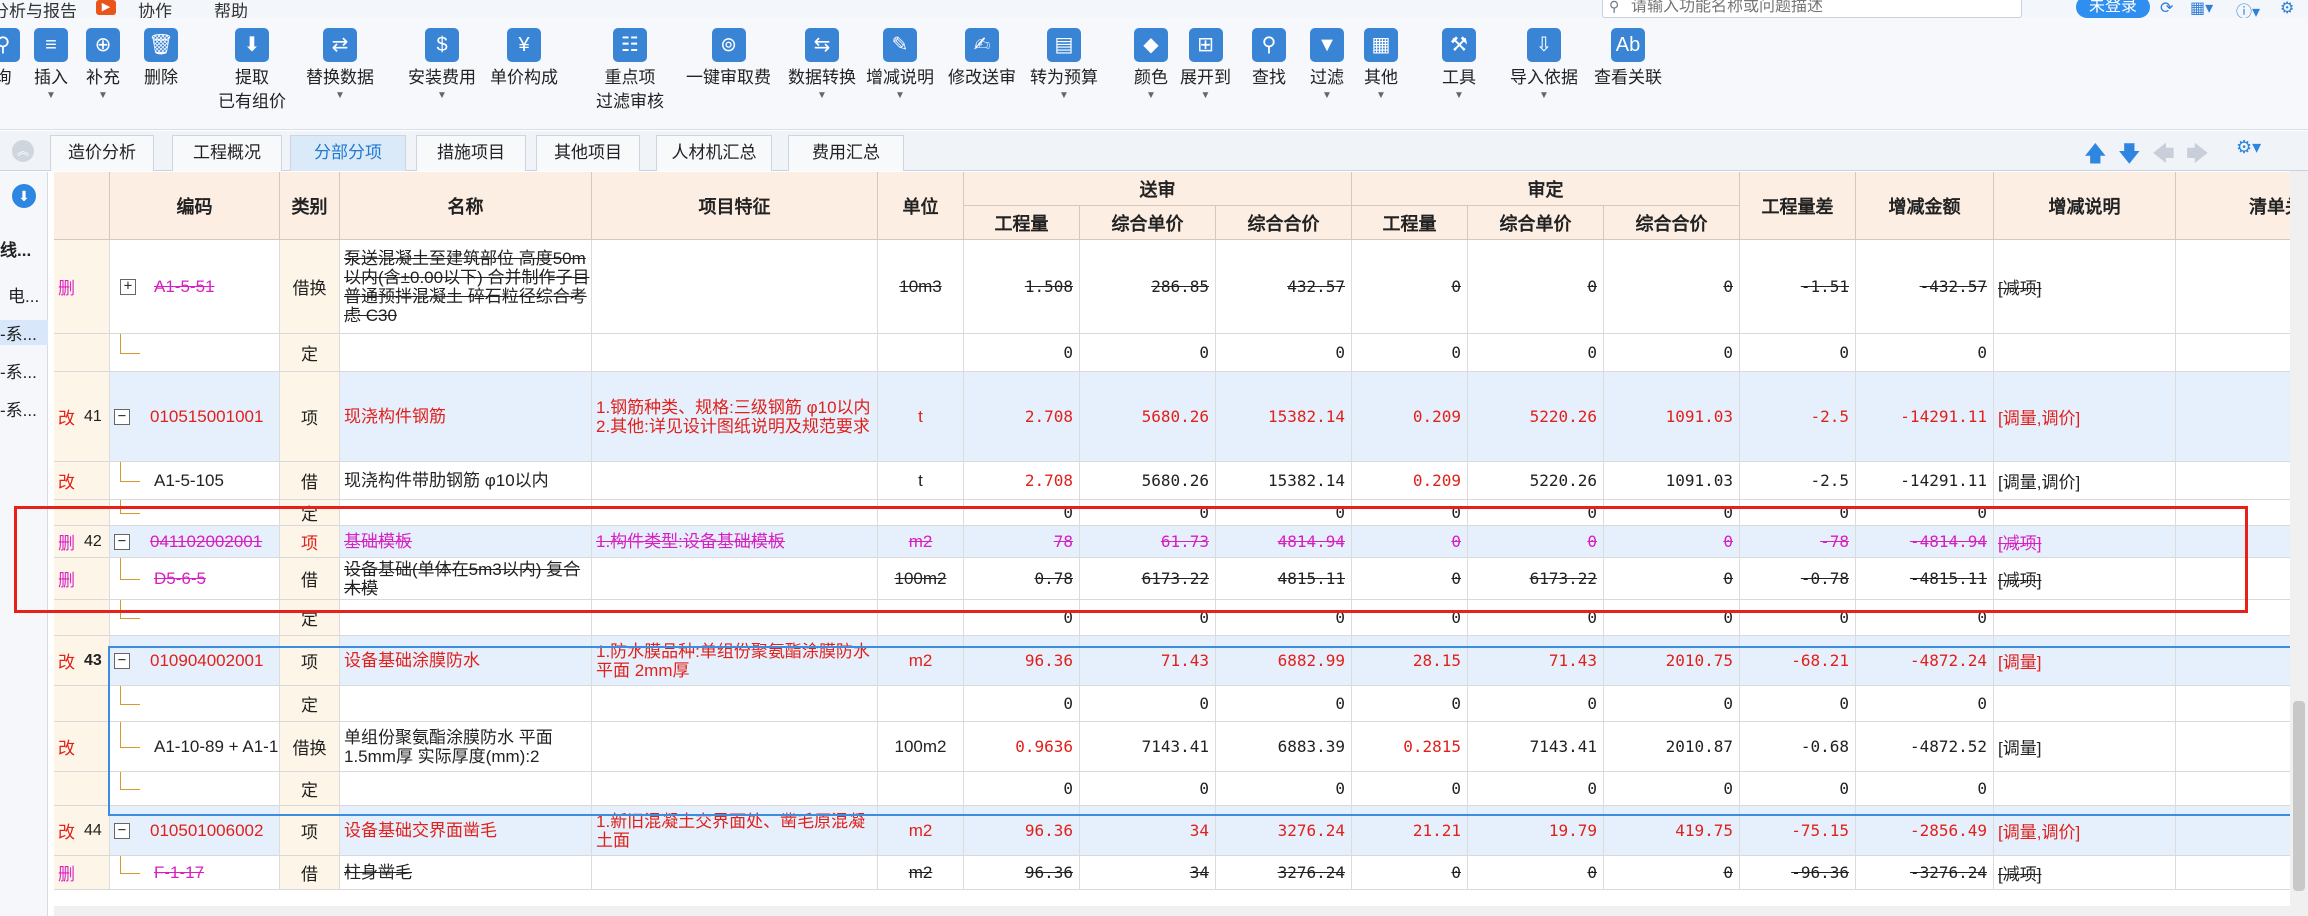 The height and width of the screenshot is (916, 2308). I want to click on tools-button: ⚒ 工具 ▼, so click(1459, 65).